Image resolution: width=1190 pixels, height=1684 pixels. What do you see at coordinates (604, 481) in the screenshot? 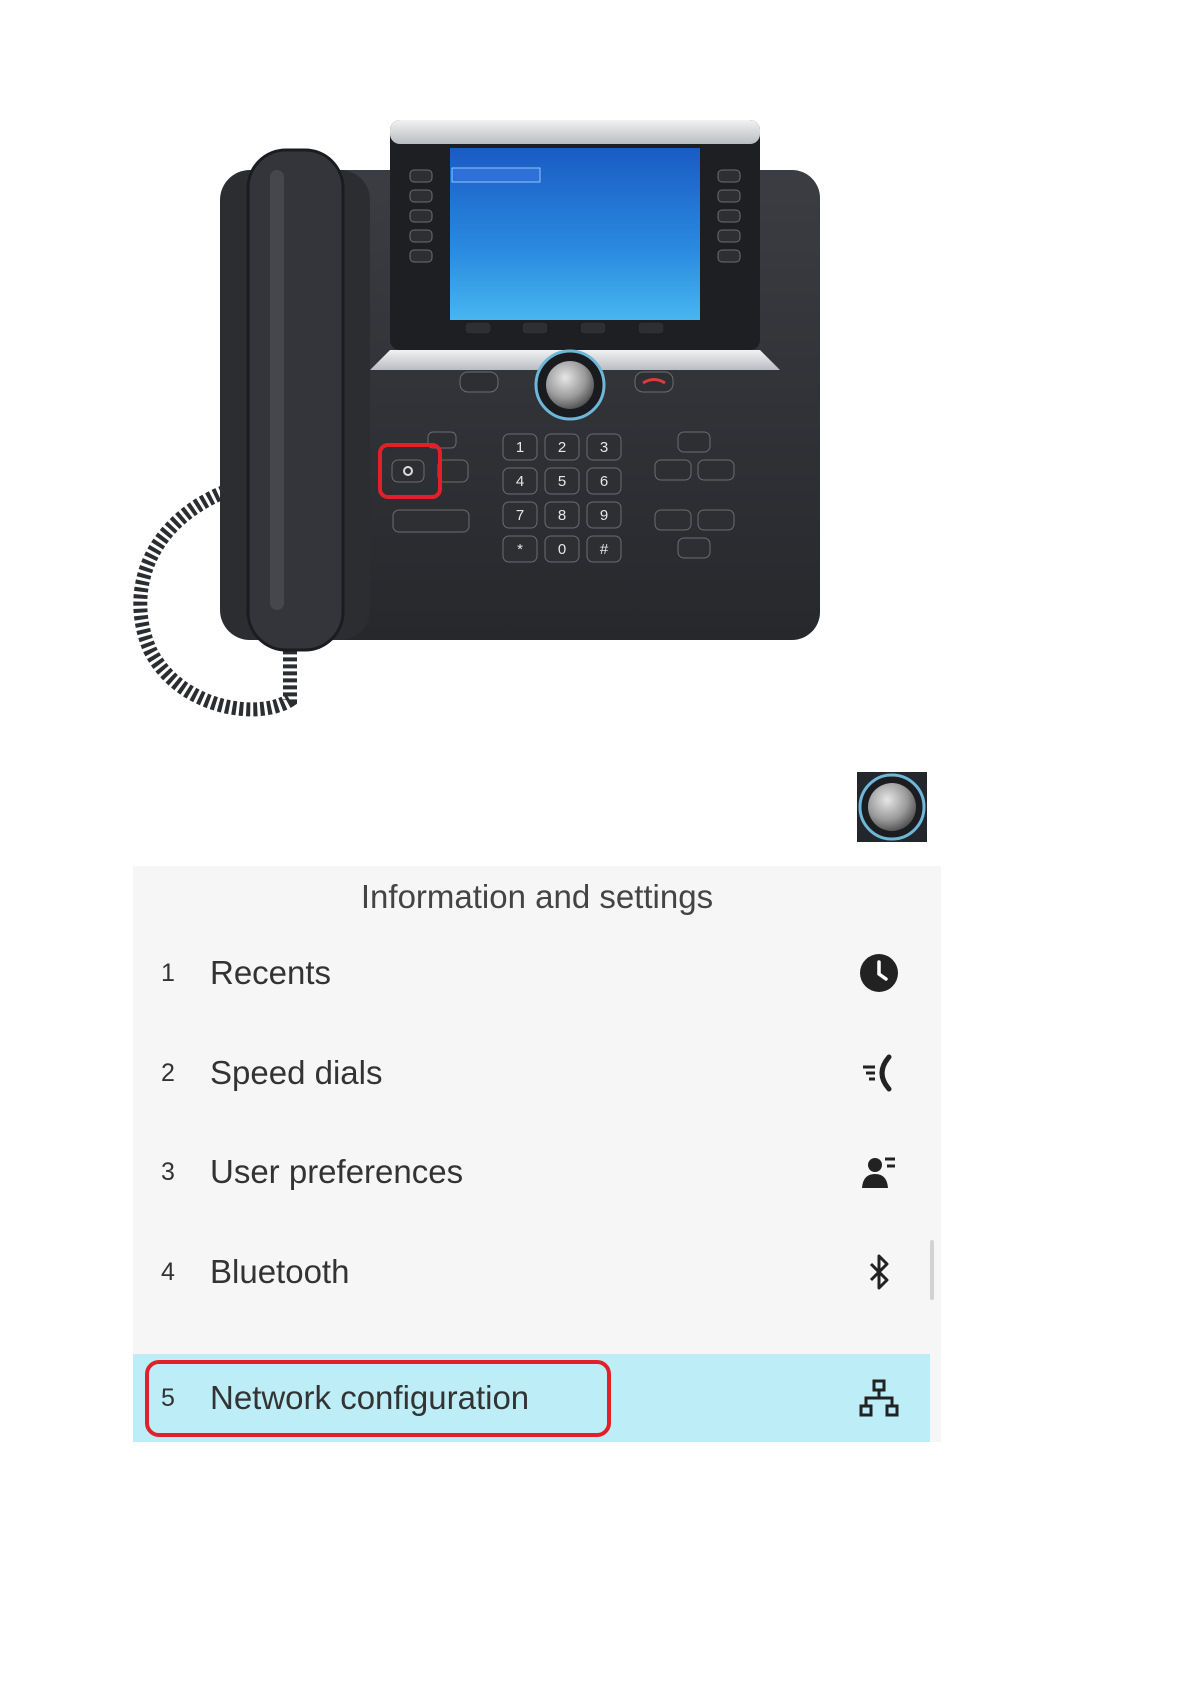
I see `key-6: 6` at bounding box center [604, 481].